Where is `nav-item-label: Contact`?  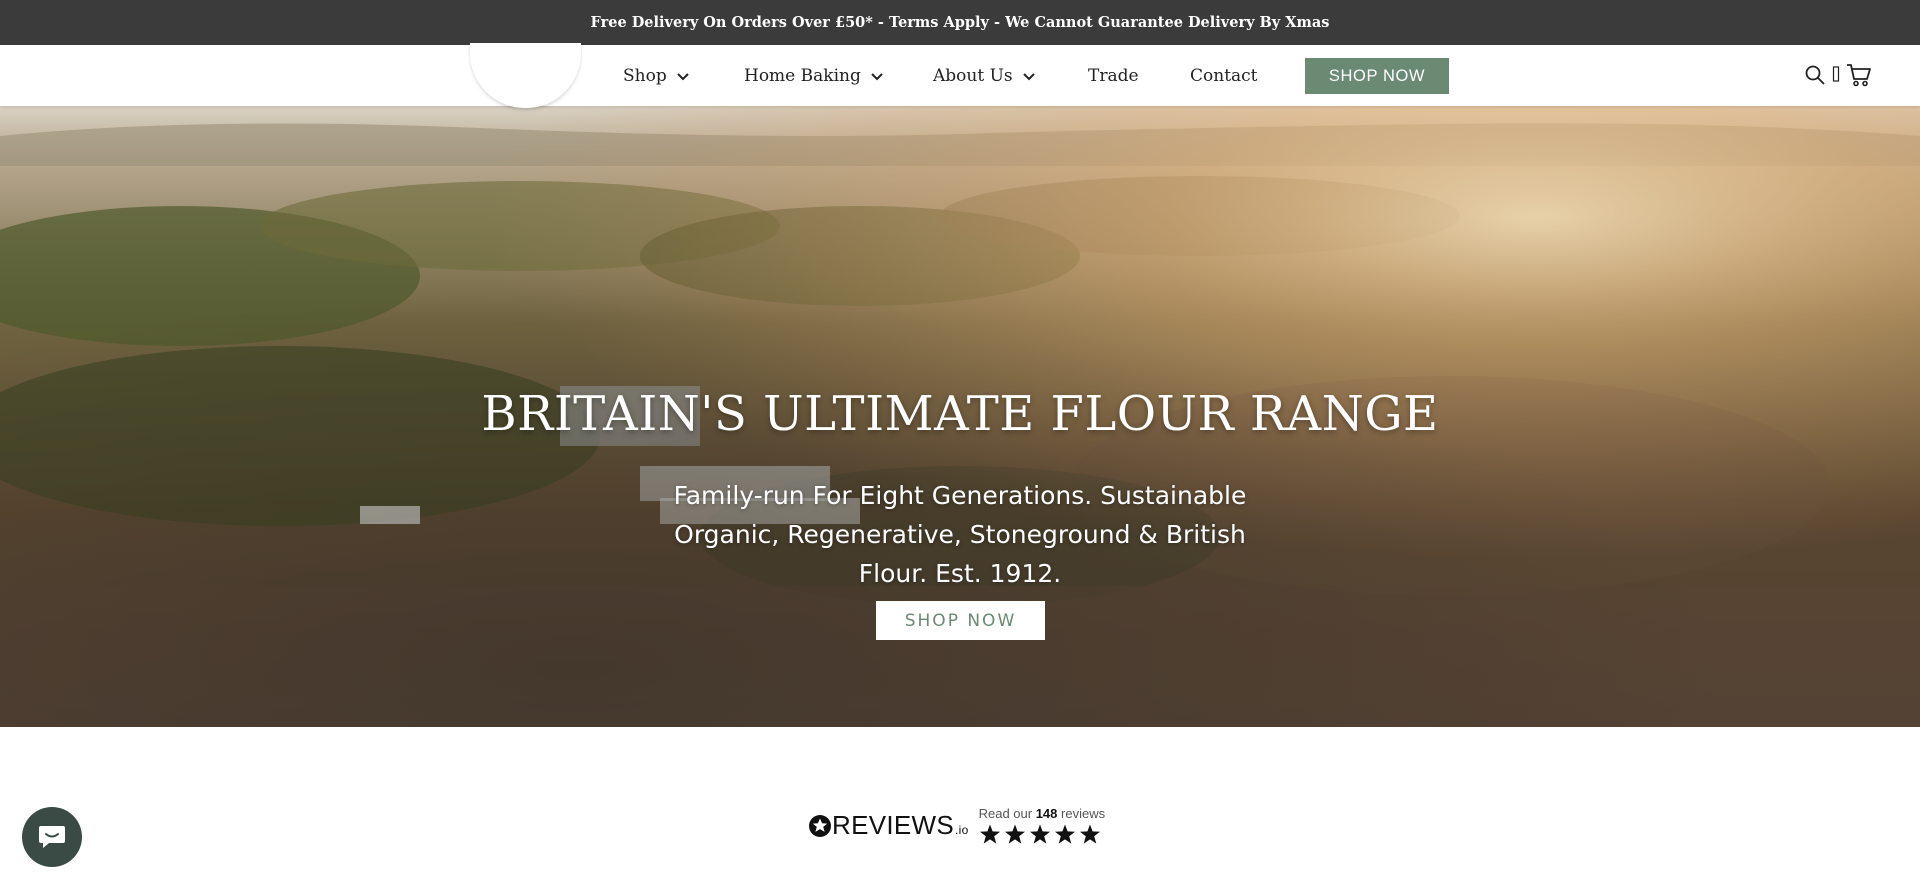
nav-item-label: Contact is located at coordinates (1224, 75).